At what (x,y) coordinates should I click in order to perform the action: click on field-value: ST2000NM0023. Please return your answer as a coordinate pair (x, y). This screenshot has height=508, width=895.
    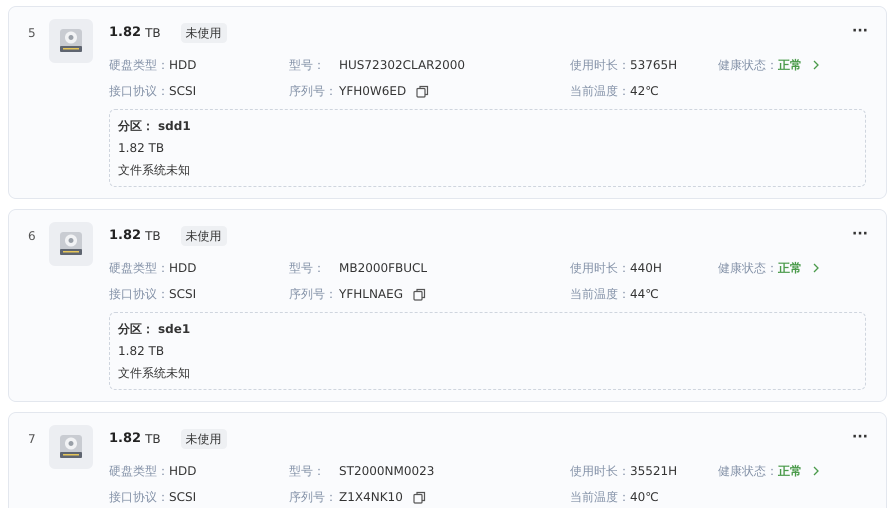
    Looking at the image, I should click on (386, 471).